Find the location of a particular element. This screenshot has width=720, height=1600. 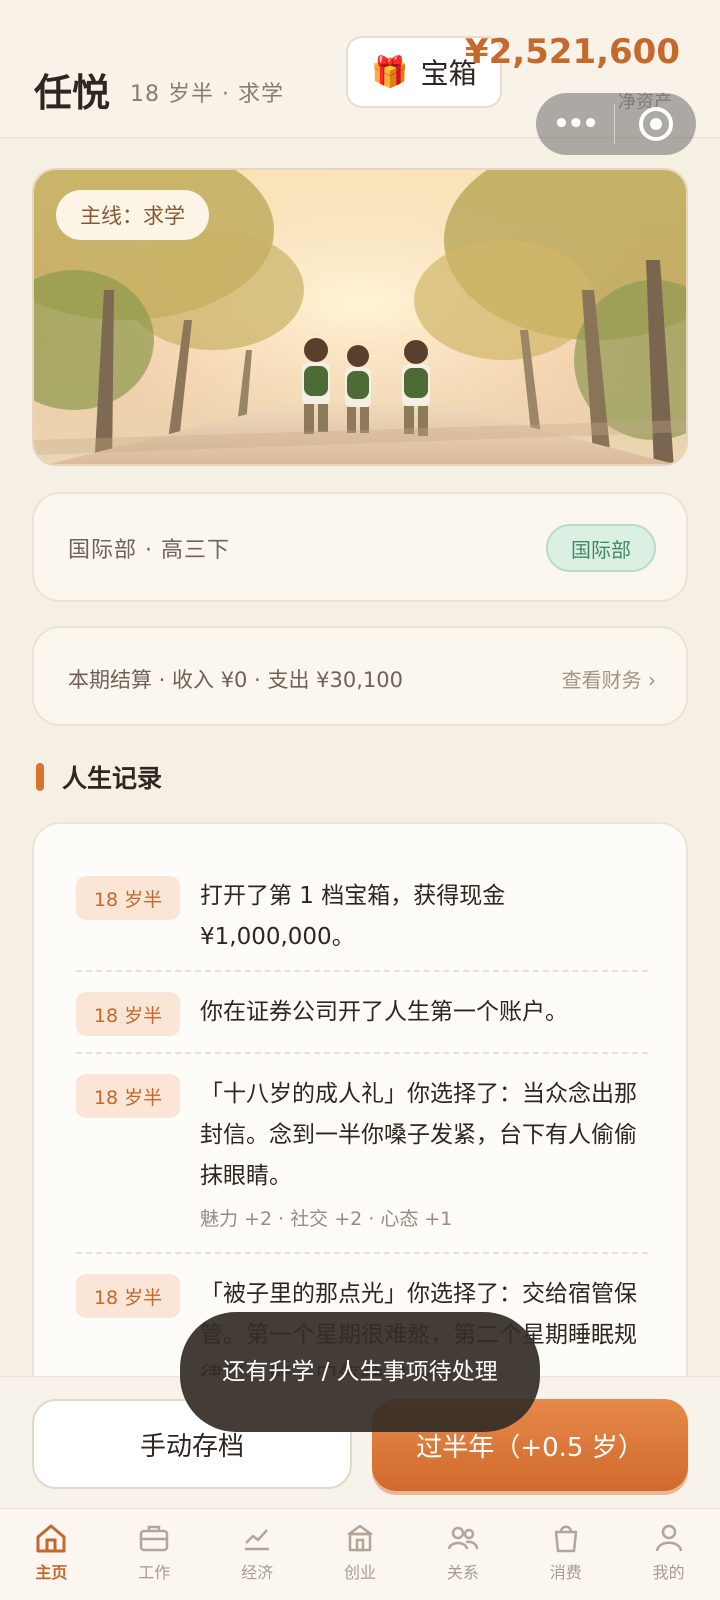

miniprogram-capsule: ••• is located at coordinates (616, 124).